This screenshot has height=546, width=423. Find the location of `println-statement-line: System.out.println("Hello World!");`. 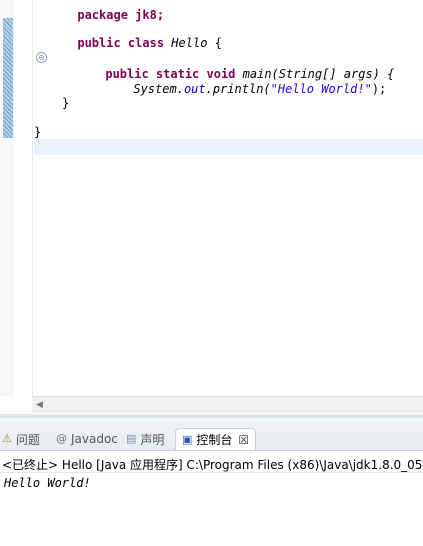

println-statement-line: System.out.println("Hello World!"); is located at coordinates (260, 89).